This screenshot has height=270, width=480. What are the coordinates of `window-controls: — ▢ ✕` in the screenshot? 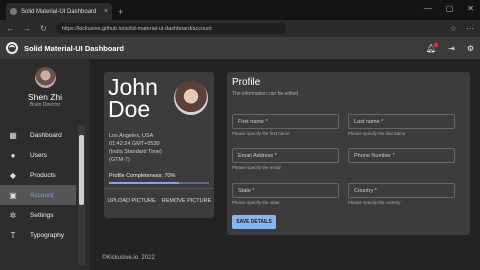 It's located at (449, 8).